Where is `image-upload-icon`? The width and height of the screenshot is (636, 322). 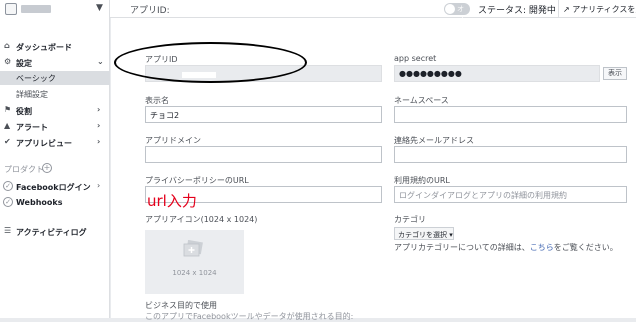
image-upload-icon is located at coordinates (193, 248).